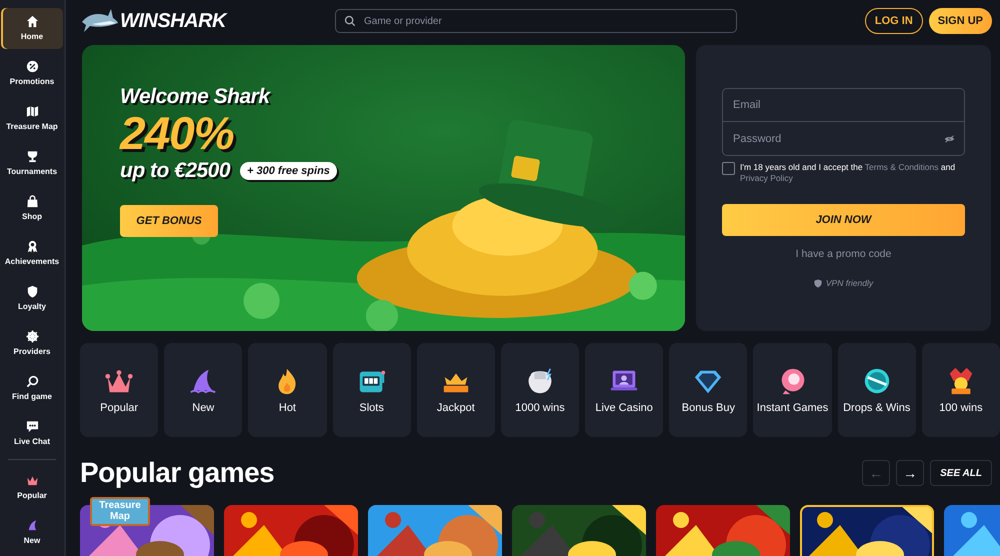 The width and height of the screenshot is (1000, 556). What do you see at coordinates (893, 21) in the screenshot?
I see `login-button: LOG IN` at bounding box center [893, 21].